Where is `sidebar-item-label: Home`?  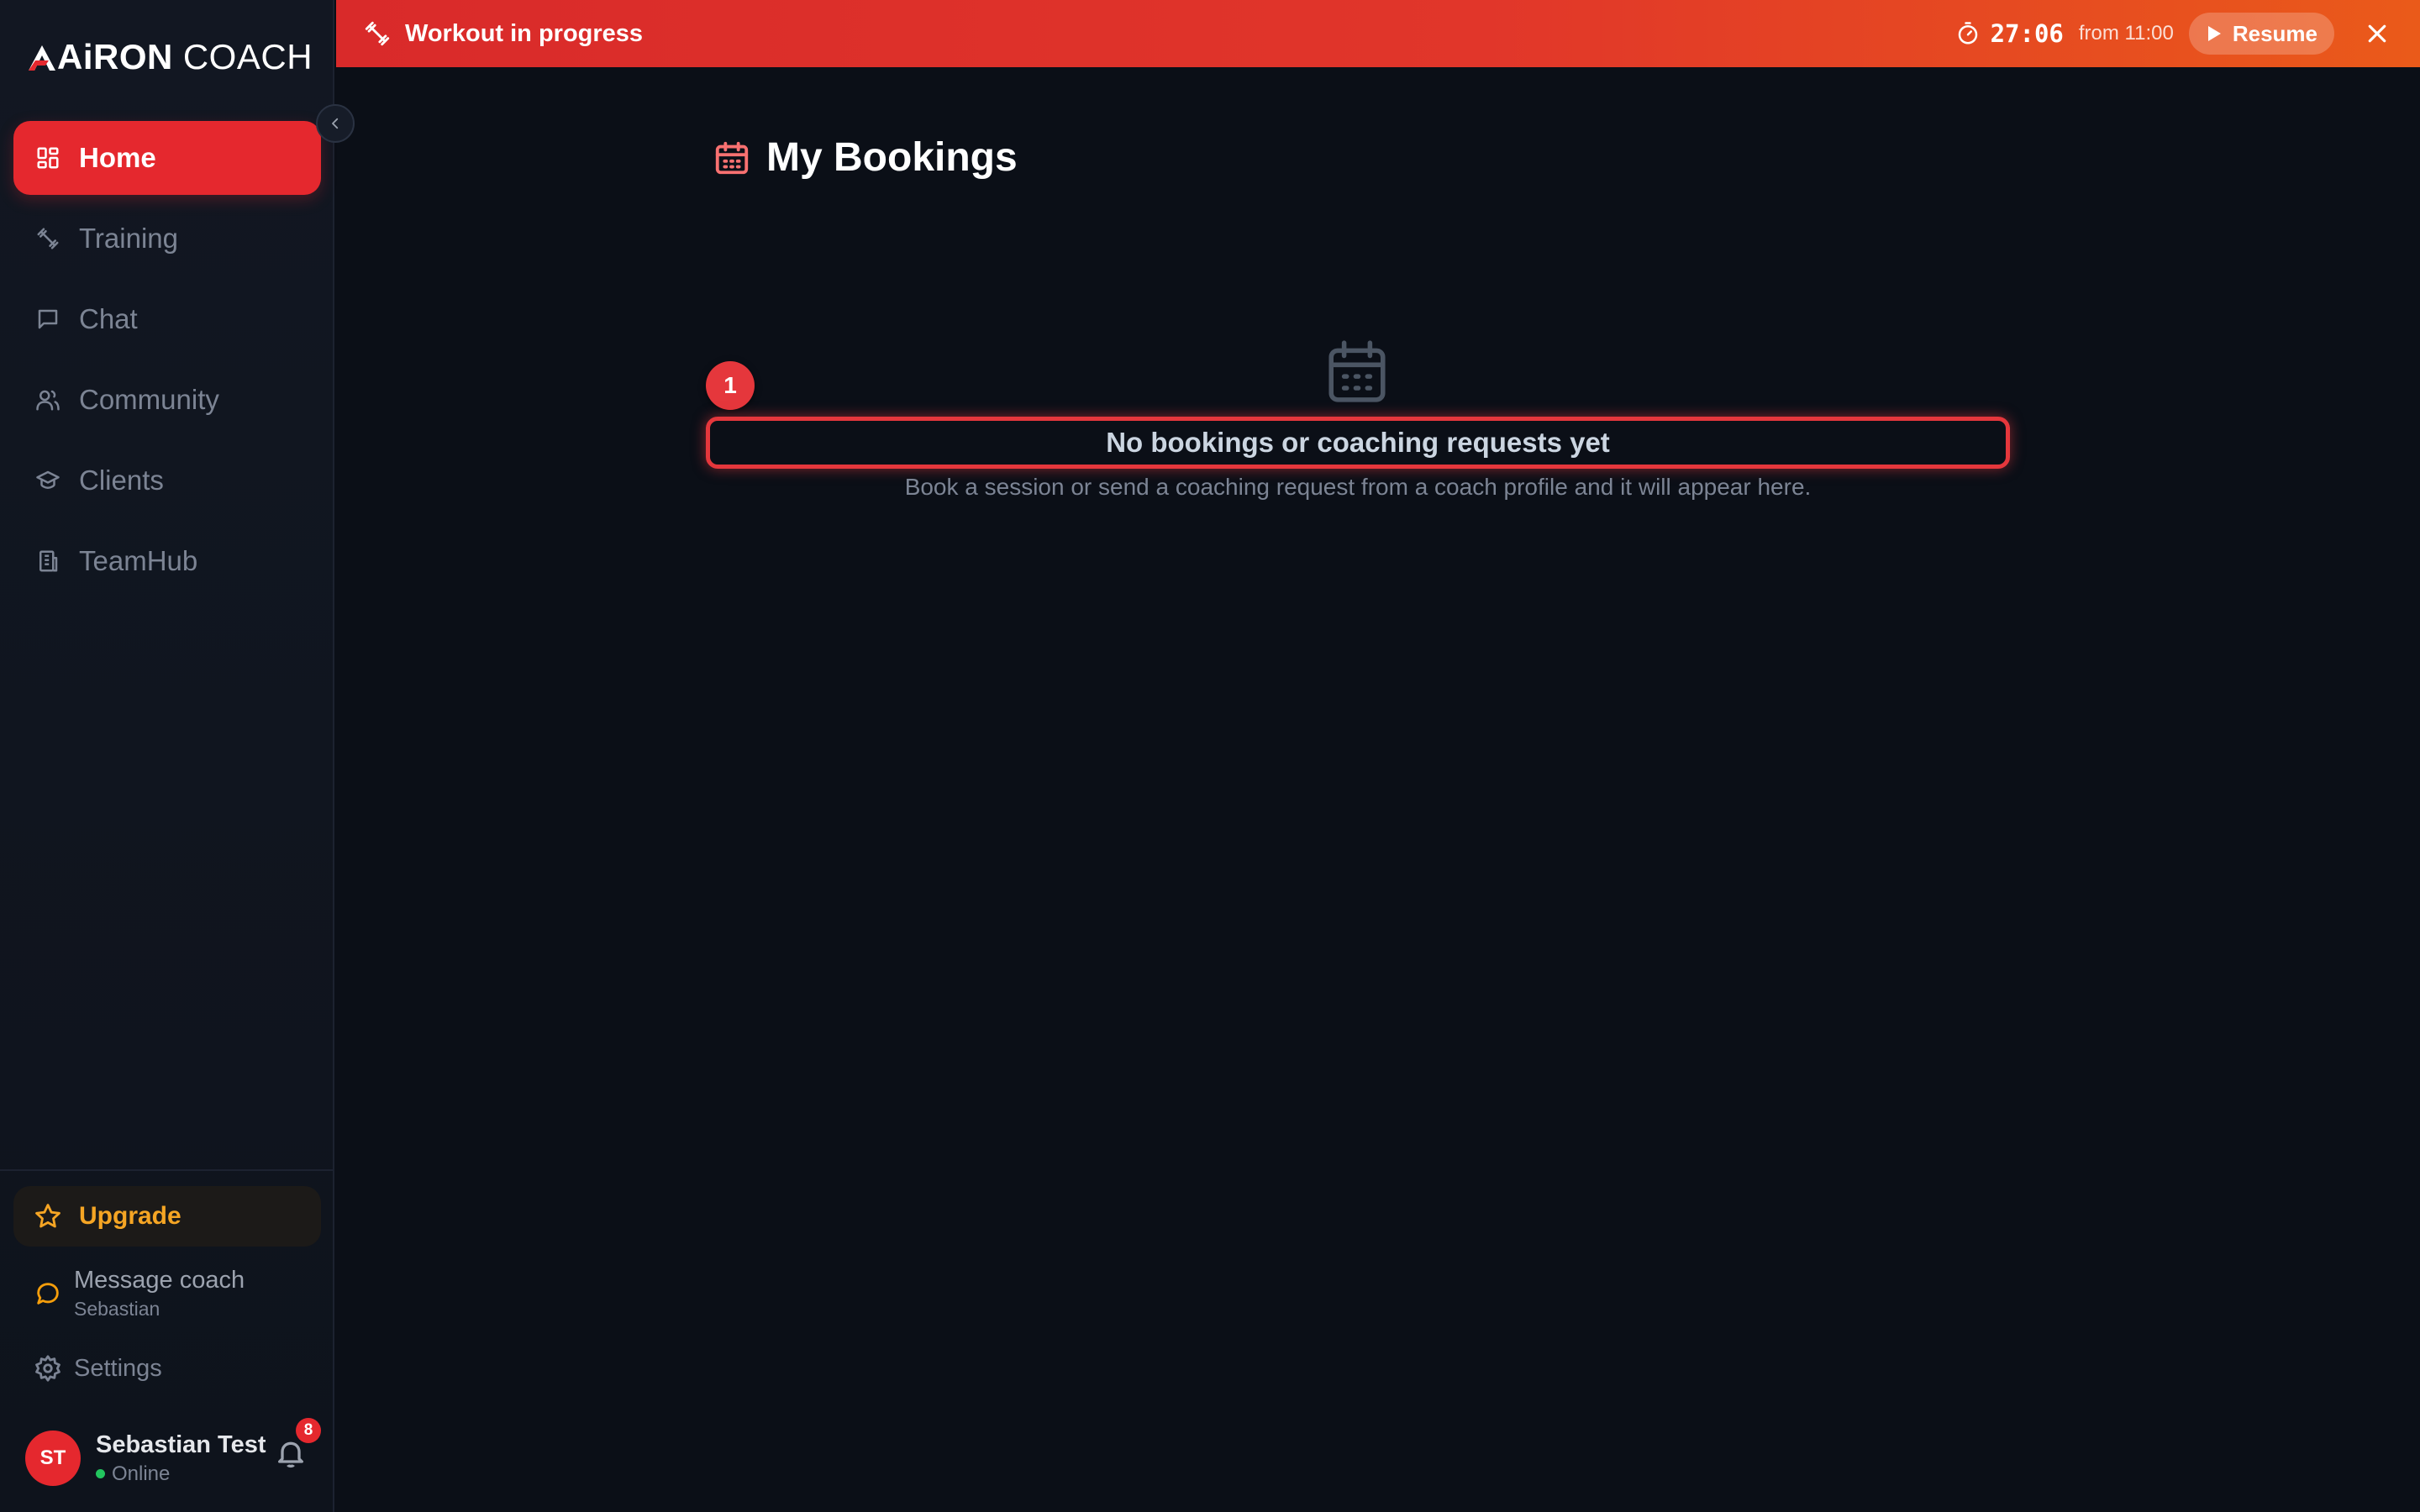 sidebar-item-label: Home is located at coordinates (117, 157).